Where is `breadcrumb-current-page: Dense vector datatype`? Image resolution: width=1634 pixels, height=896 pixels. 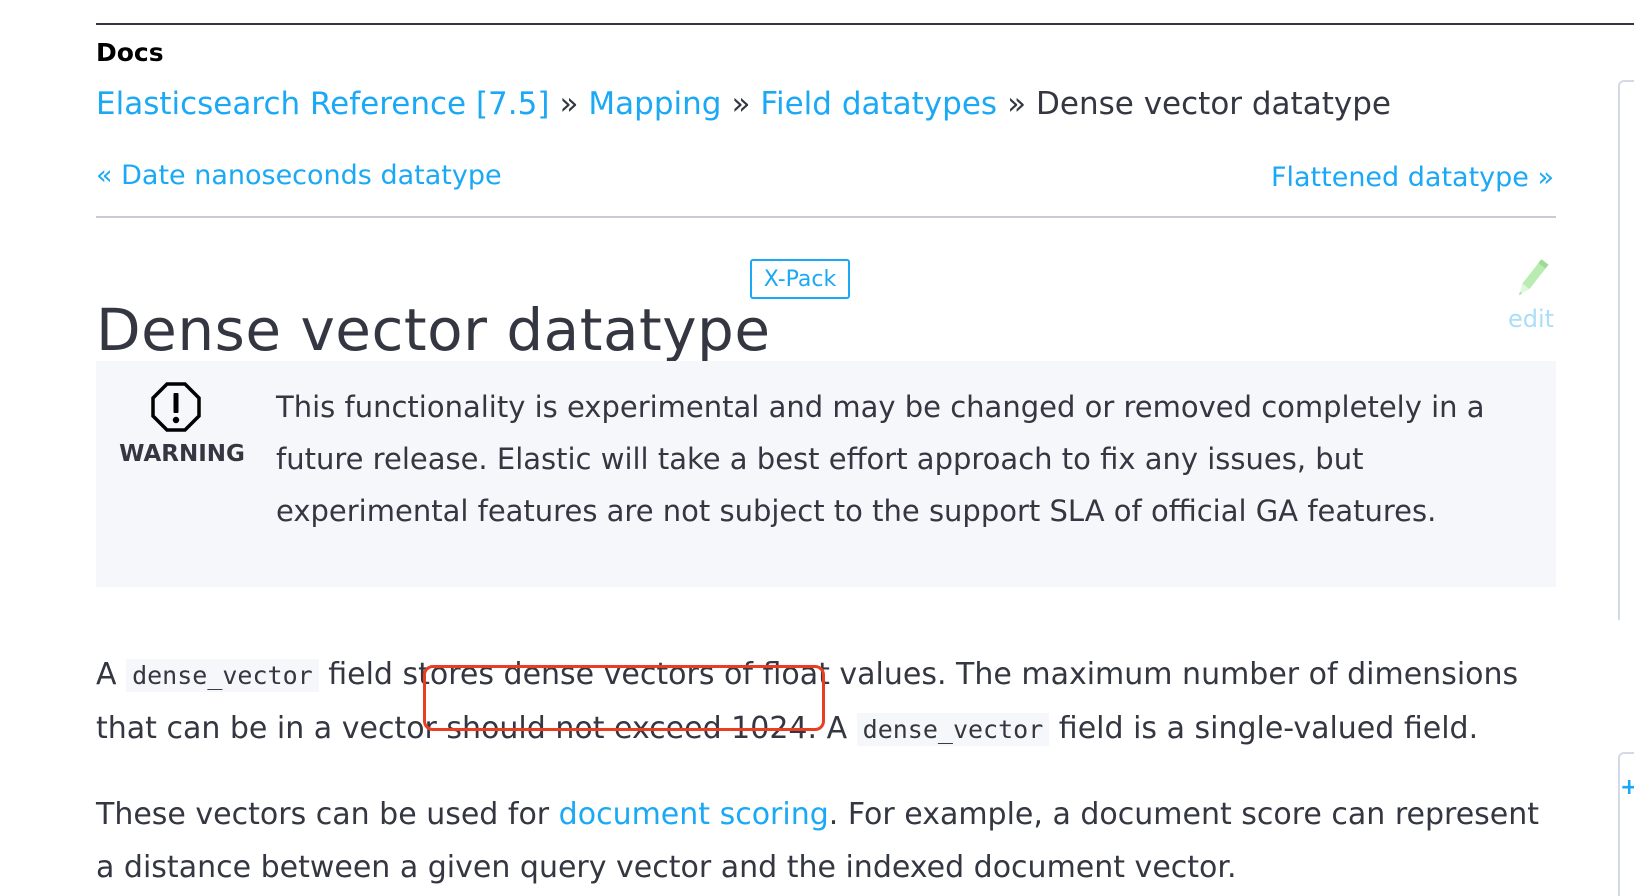
breadcrumb-current-page: Dense vector datatype is located at coordinates (1213, 104).